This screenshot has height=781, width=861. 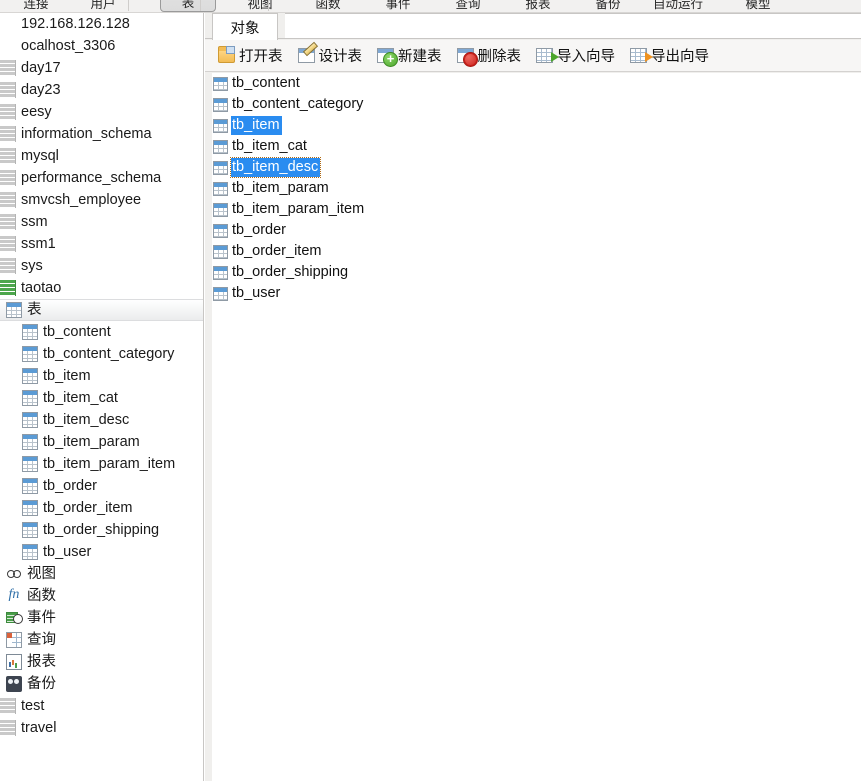 What do you see at coordinates (269, 146) in the screenshot?
I see `object-list-item-label: tb_item_cat` at bounding box center [269, 146].